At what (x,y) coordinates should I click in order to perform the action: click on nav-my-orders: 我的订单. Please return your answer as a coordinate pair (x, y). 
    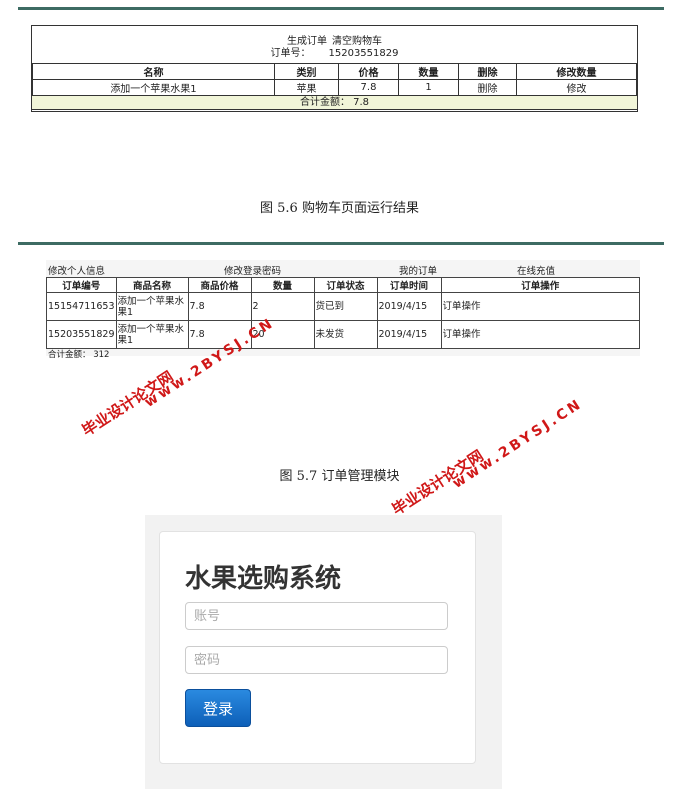
    Looking at the image, I should click on (418, 270).